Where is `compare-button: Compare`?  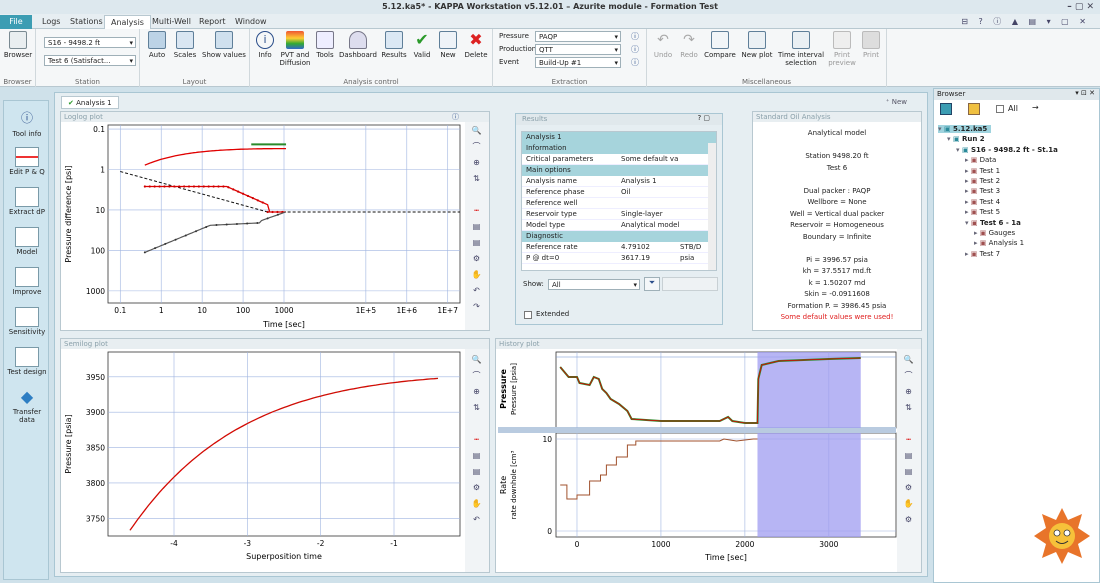
compare-button: Compare is located at coordinates (720, 45).